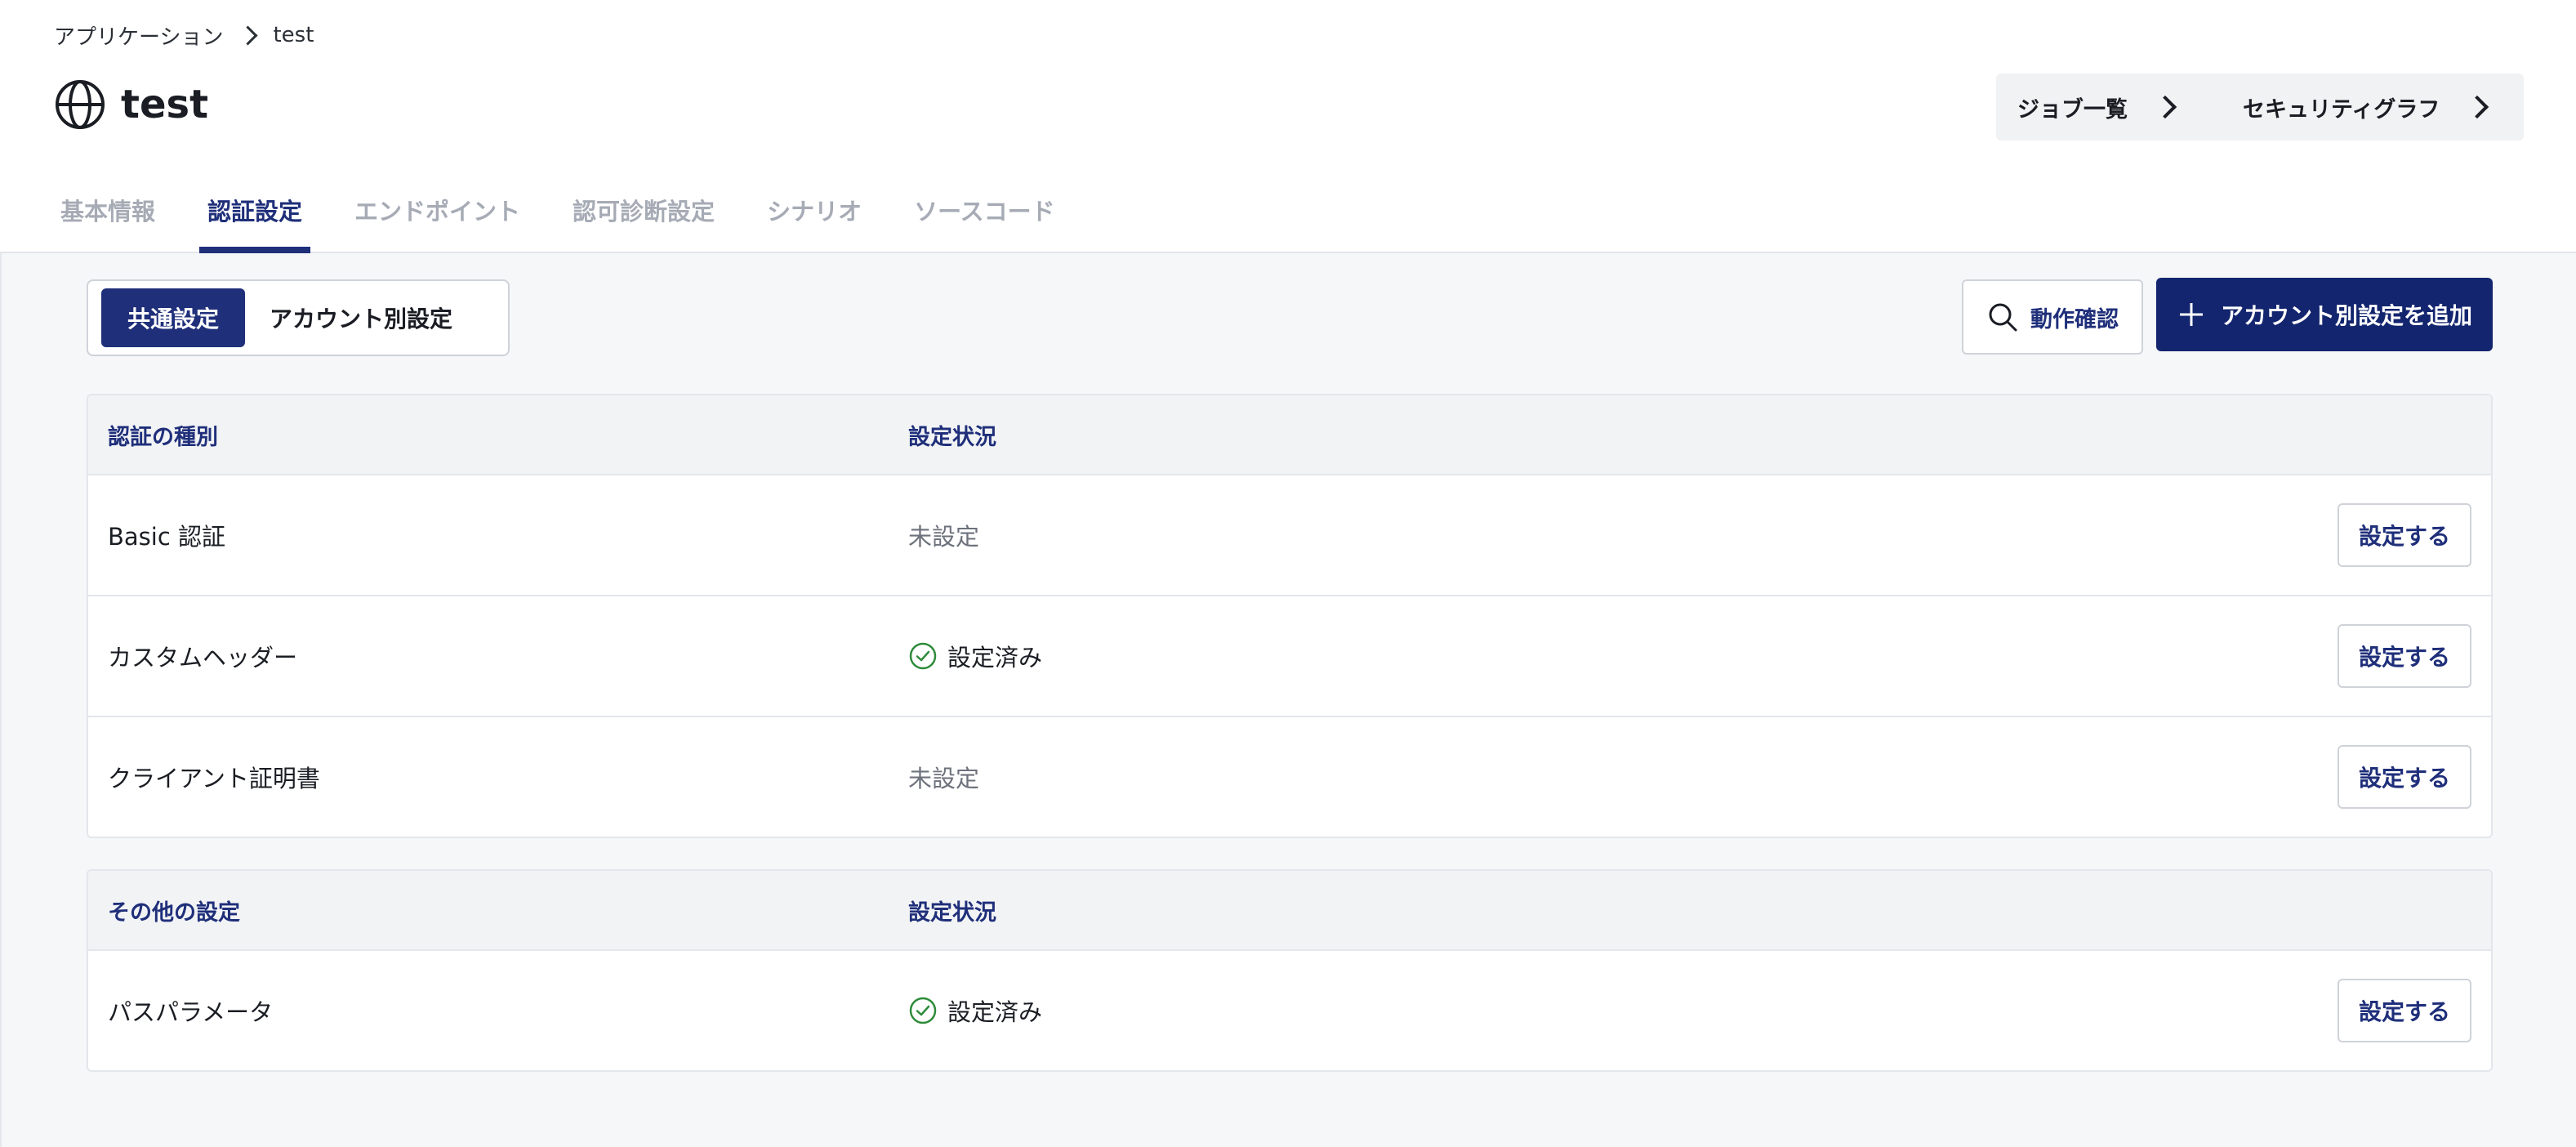  I want to click on table-header: その他の設定 設定状況, so click(1289, 911).